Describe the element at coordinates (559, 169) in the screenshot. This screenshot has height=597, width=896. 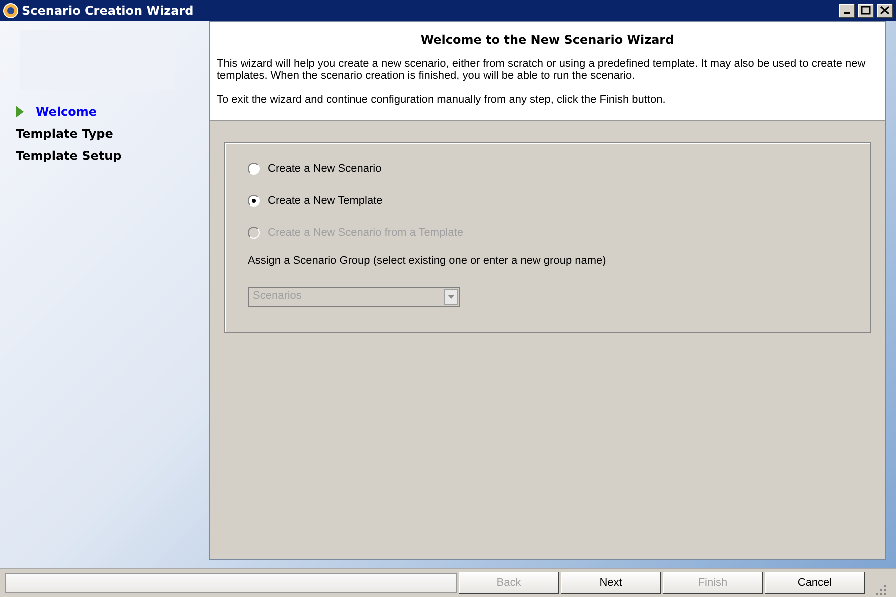
I see `radio-option: Create a New Scenario` at that location.